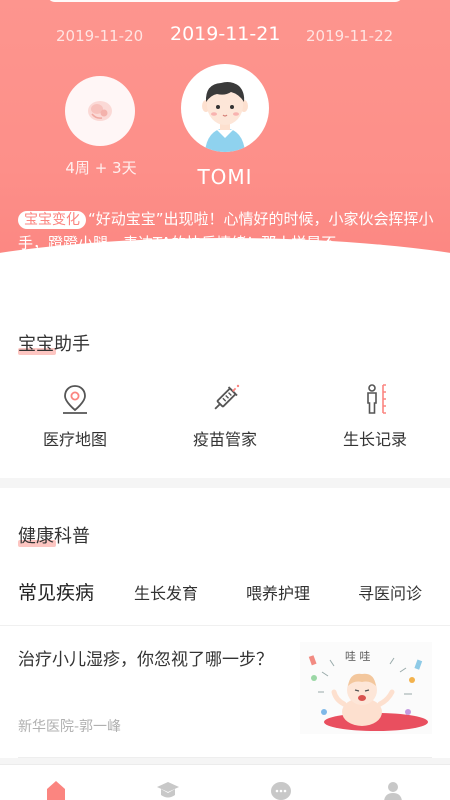 Image resolution: width=450 pixels, height=800 pixels. Describe the element at coordinates (358, 656) in the screenshot. I see `thumbnail-text: 哇 哇` at that location.